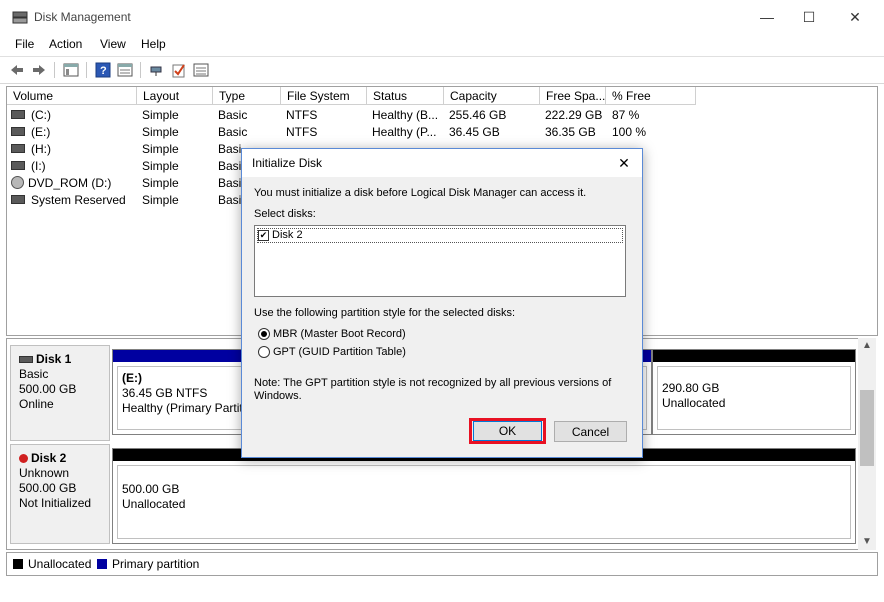 This screenshot has height=602, width=884. I want to click on gpt-radio, so click(264, 352).